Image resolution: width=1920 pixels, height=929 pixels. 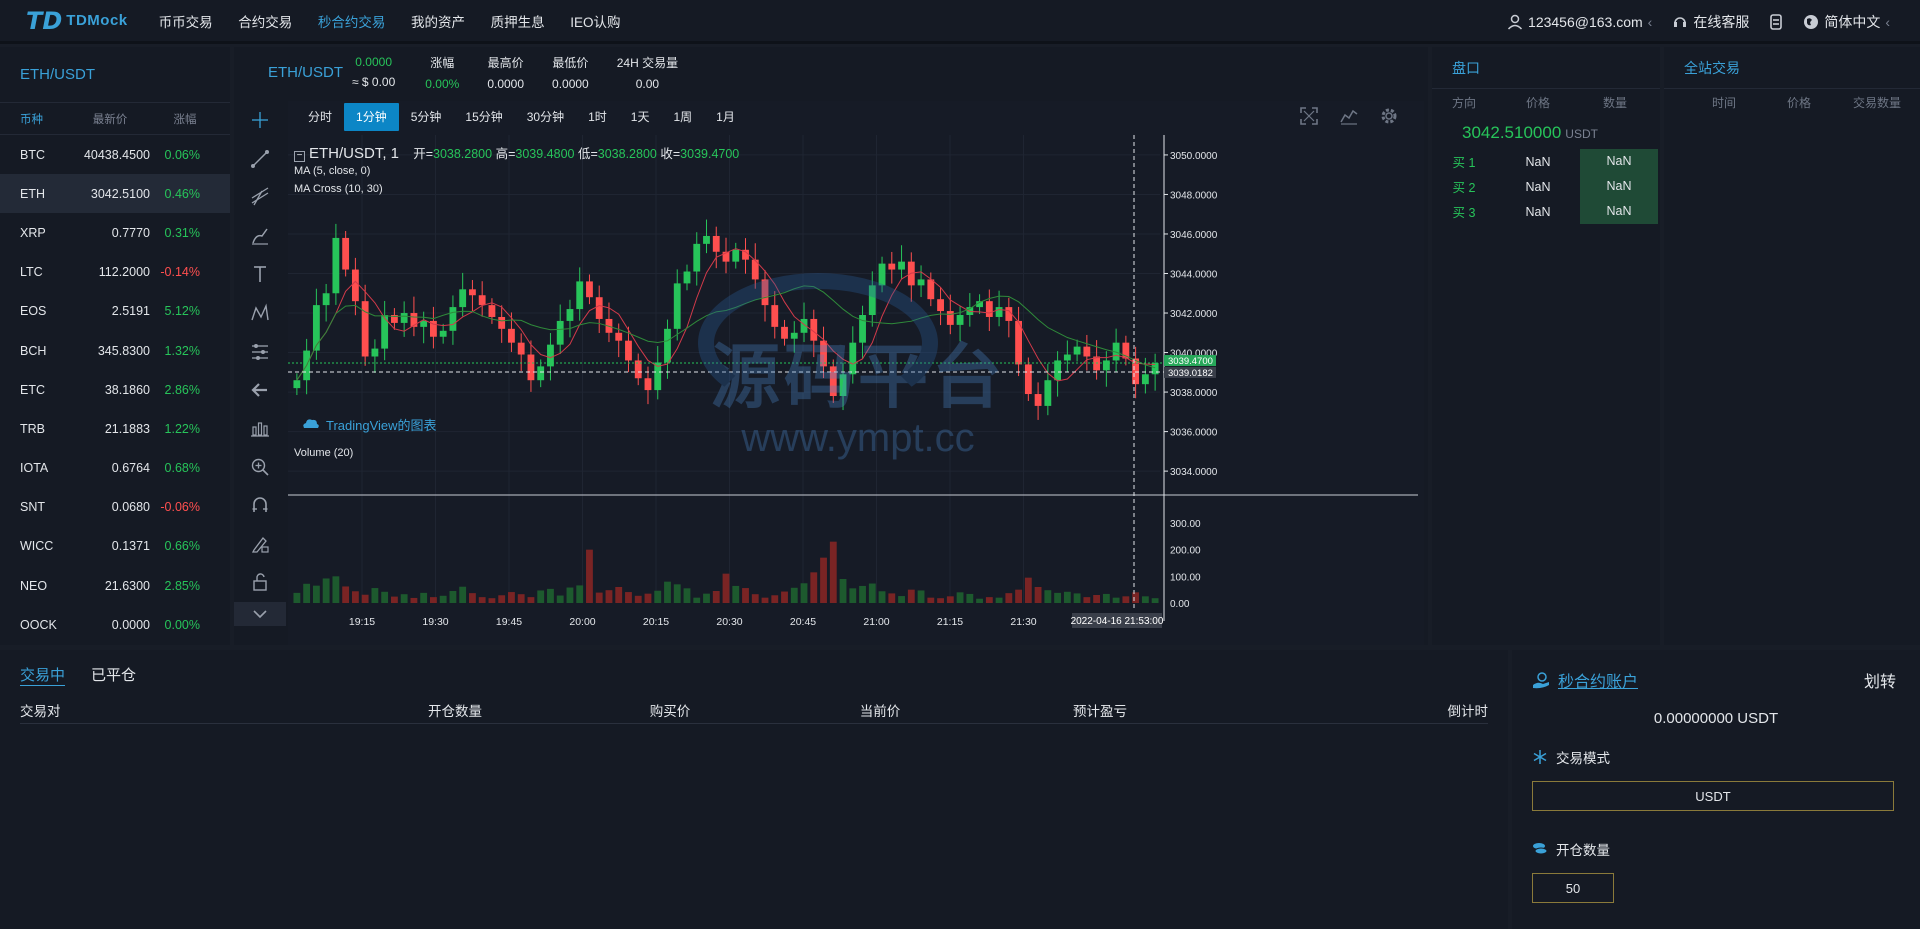 I want to click on crosshair-tool-icon, so click(x=260, y=120).